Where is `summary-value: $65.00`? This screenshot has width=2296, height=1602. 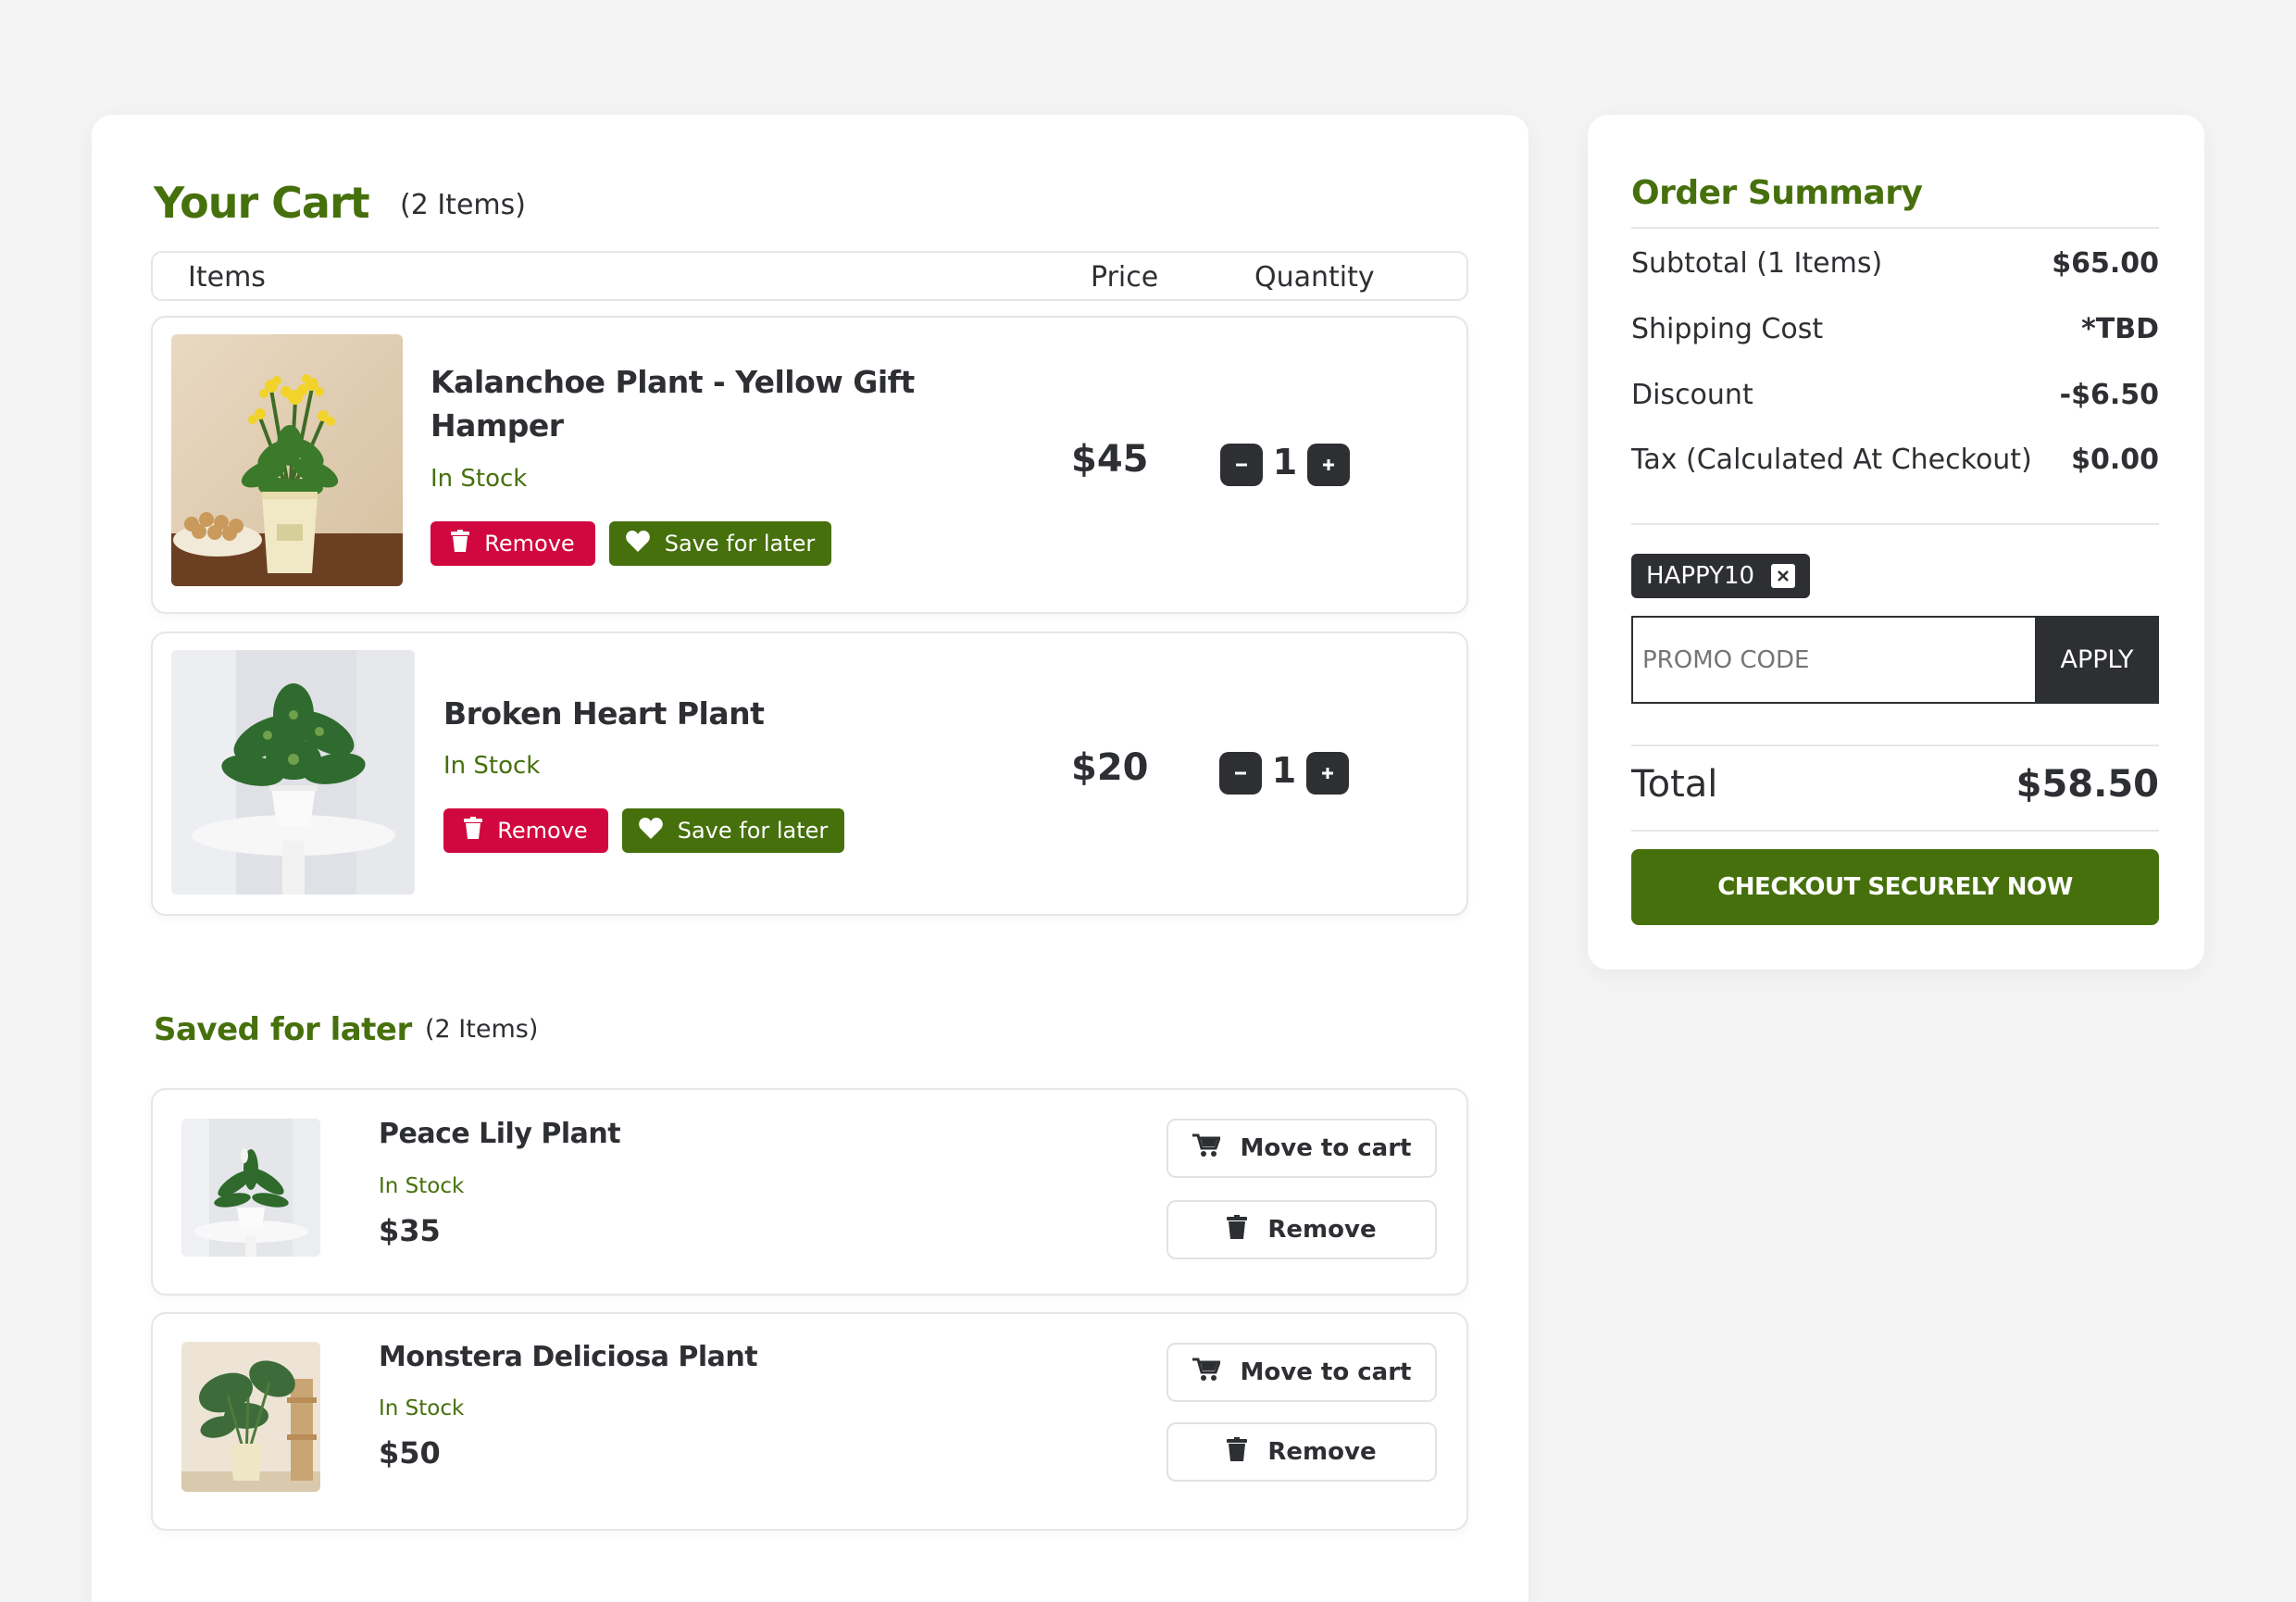
summary-value: $65.00 is located at coordinates (2105, 263).